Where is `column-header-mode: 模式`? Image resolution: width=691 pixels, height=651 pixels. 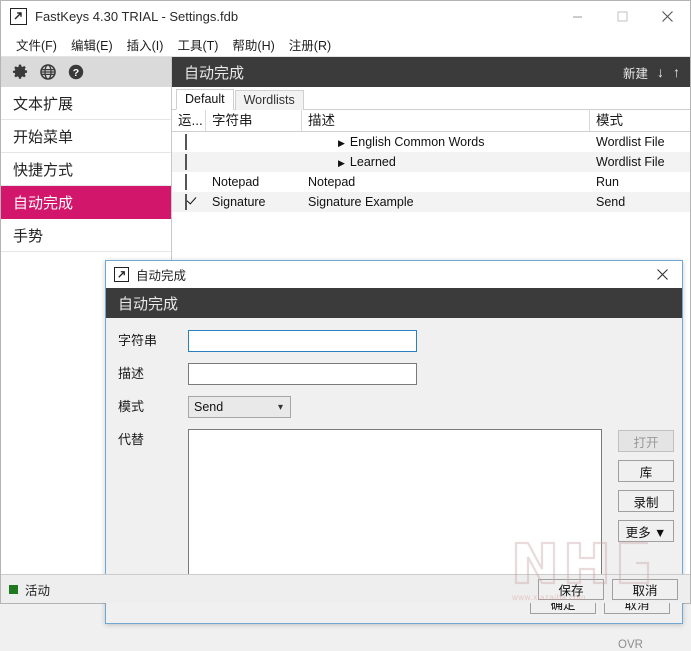
column-header-mode: 模式 is located at coordinates (640, 120).